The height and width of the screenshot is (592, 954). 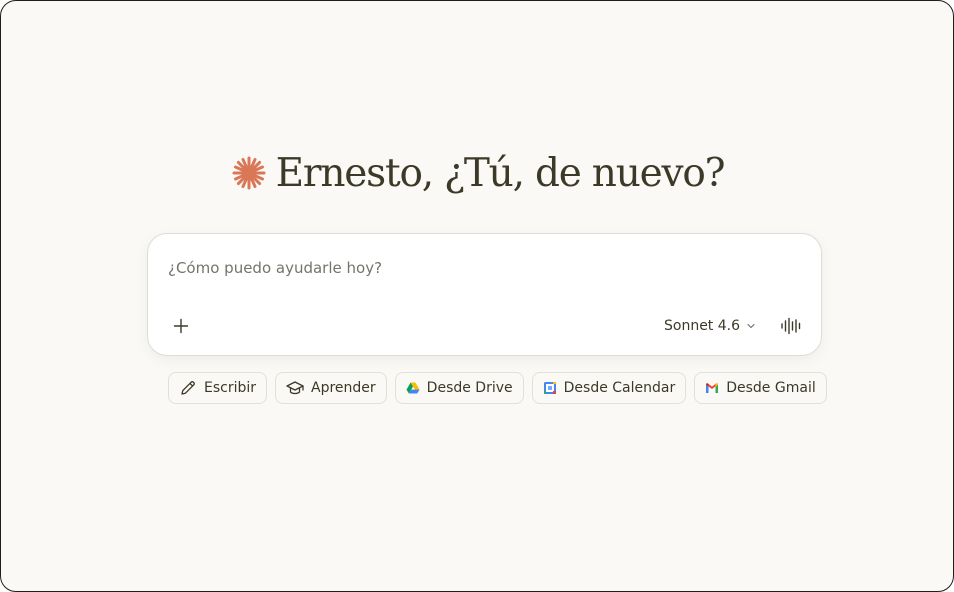 I want to click on chevron-down-icon, so click(x=751, y=326).